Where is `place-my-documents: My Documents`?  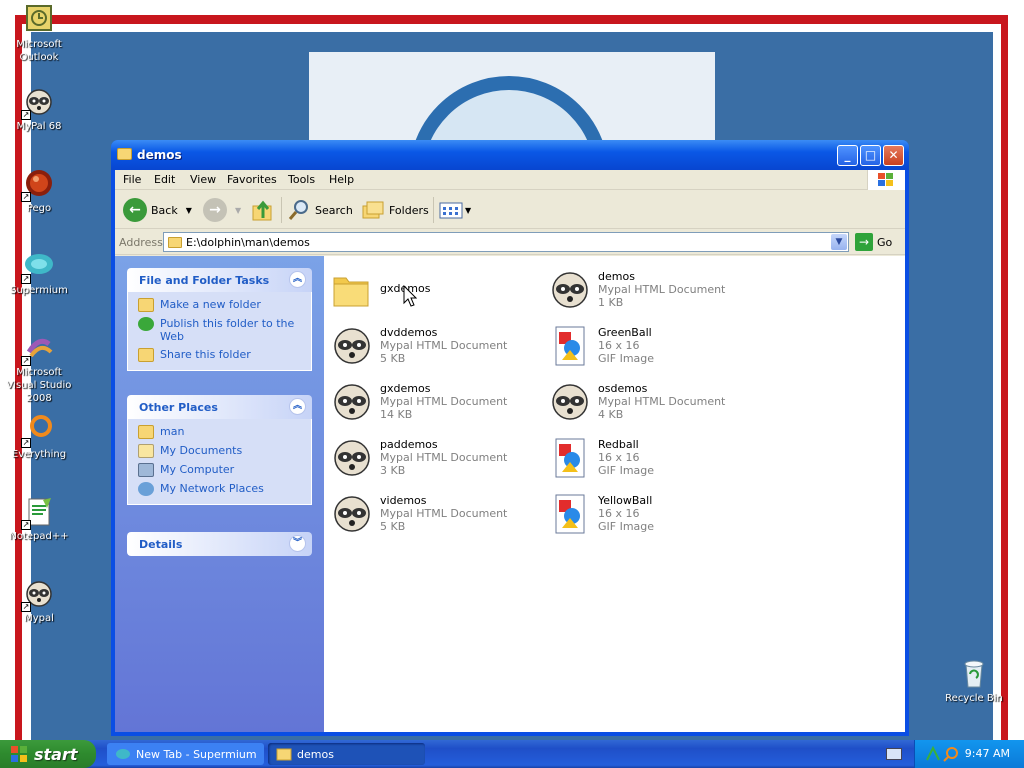
place-my-documents: My Documents is located at coordinates (220, 451).